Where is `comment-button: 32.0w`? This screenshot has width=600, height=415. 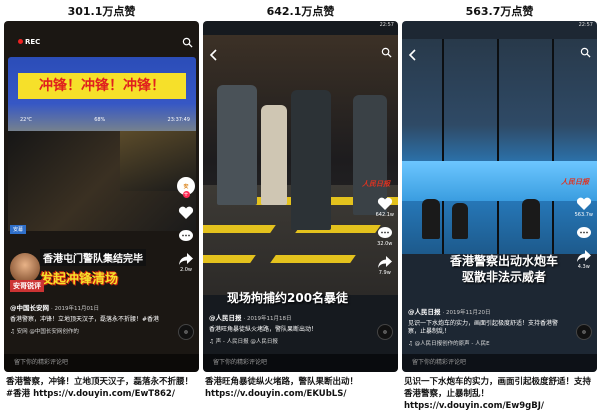 comment-button: 32.0w is located at coordinates (385, 236).